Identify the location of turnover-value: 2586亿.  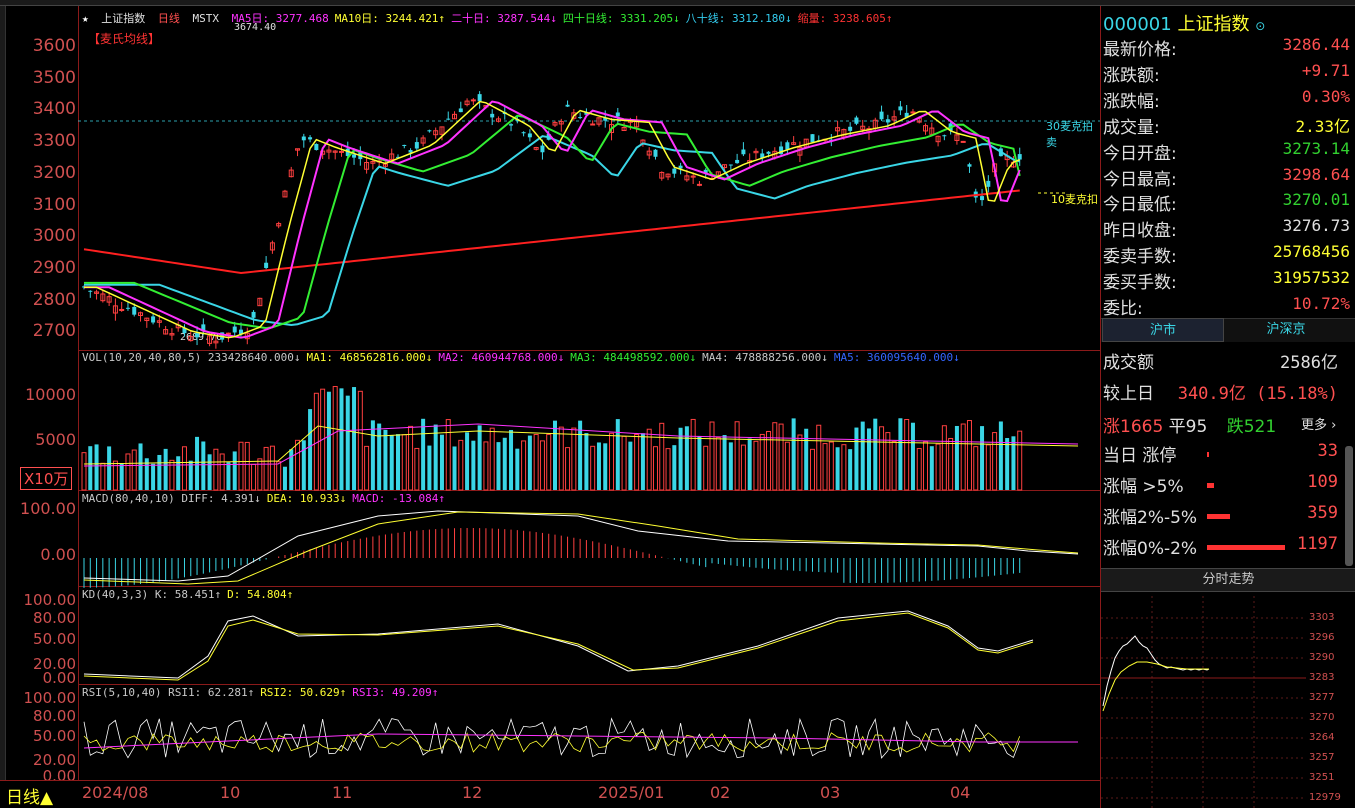
(1309, 363).